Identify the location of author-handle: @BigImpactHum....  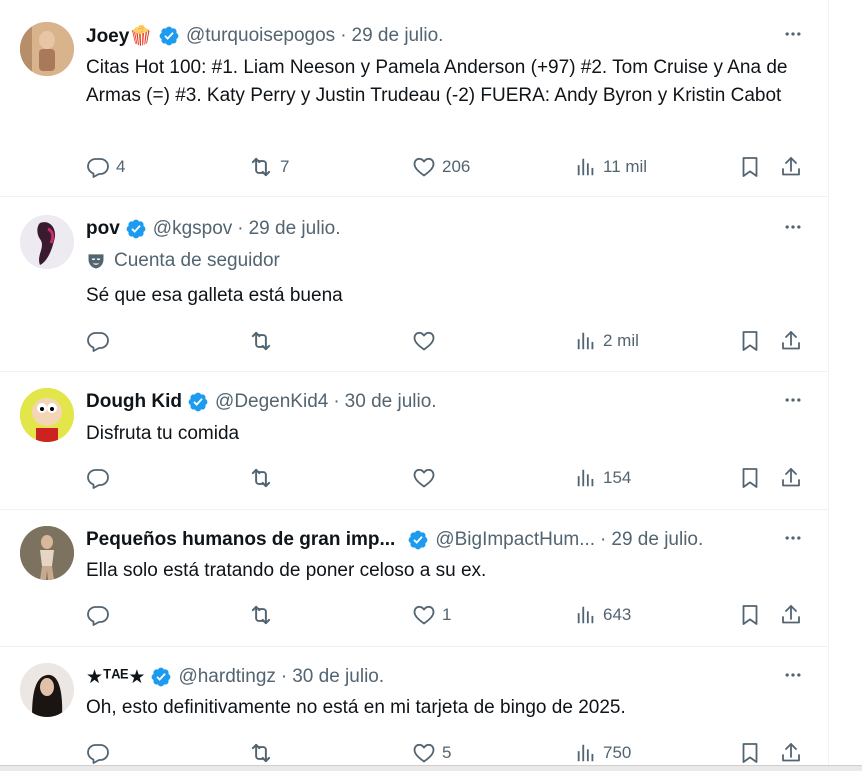
(515, 540).